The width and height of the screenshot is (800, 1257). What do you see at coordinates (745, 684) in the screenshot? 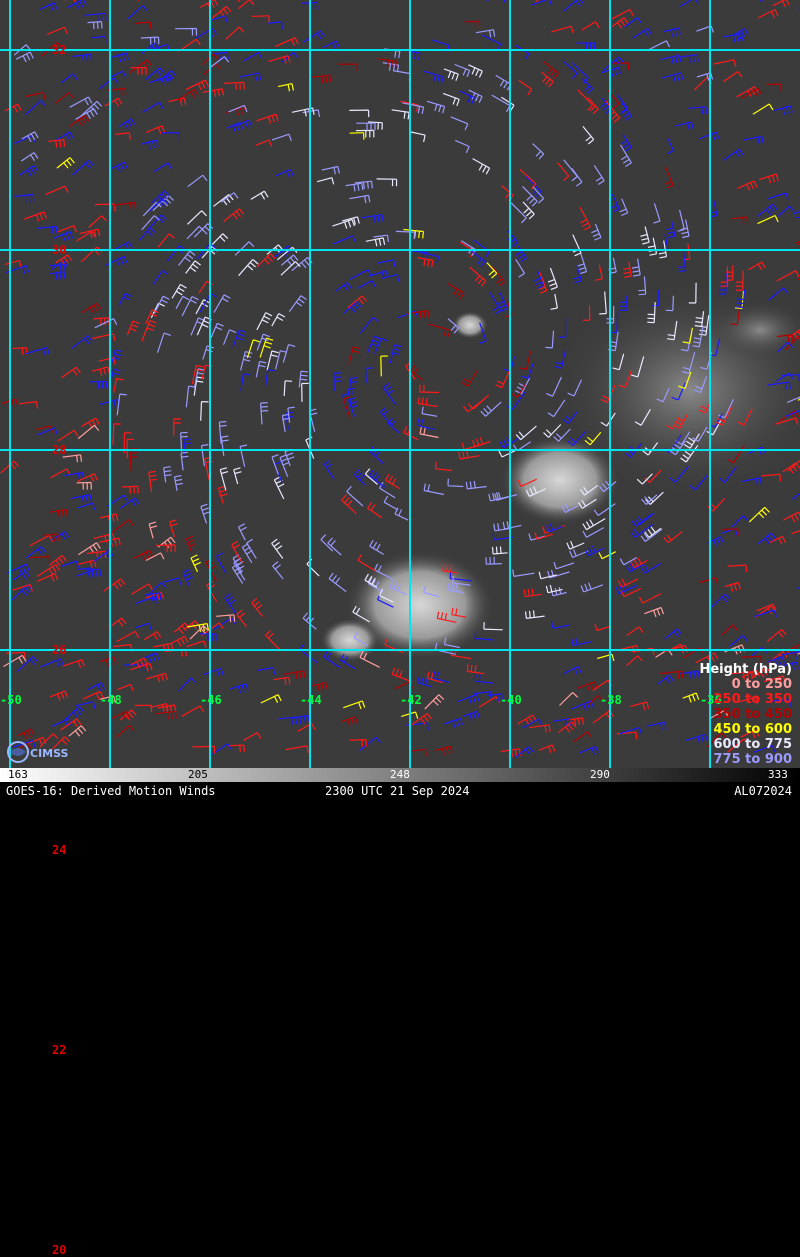
I see `legend-entry: 0 to 250` at bounding box center [745, 684].